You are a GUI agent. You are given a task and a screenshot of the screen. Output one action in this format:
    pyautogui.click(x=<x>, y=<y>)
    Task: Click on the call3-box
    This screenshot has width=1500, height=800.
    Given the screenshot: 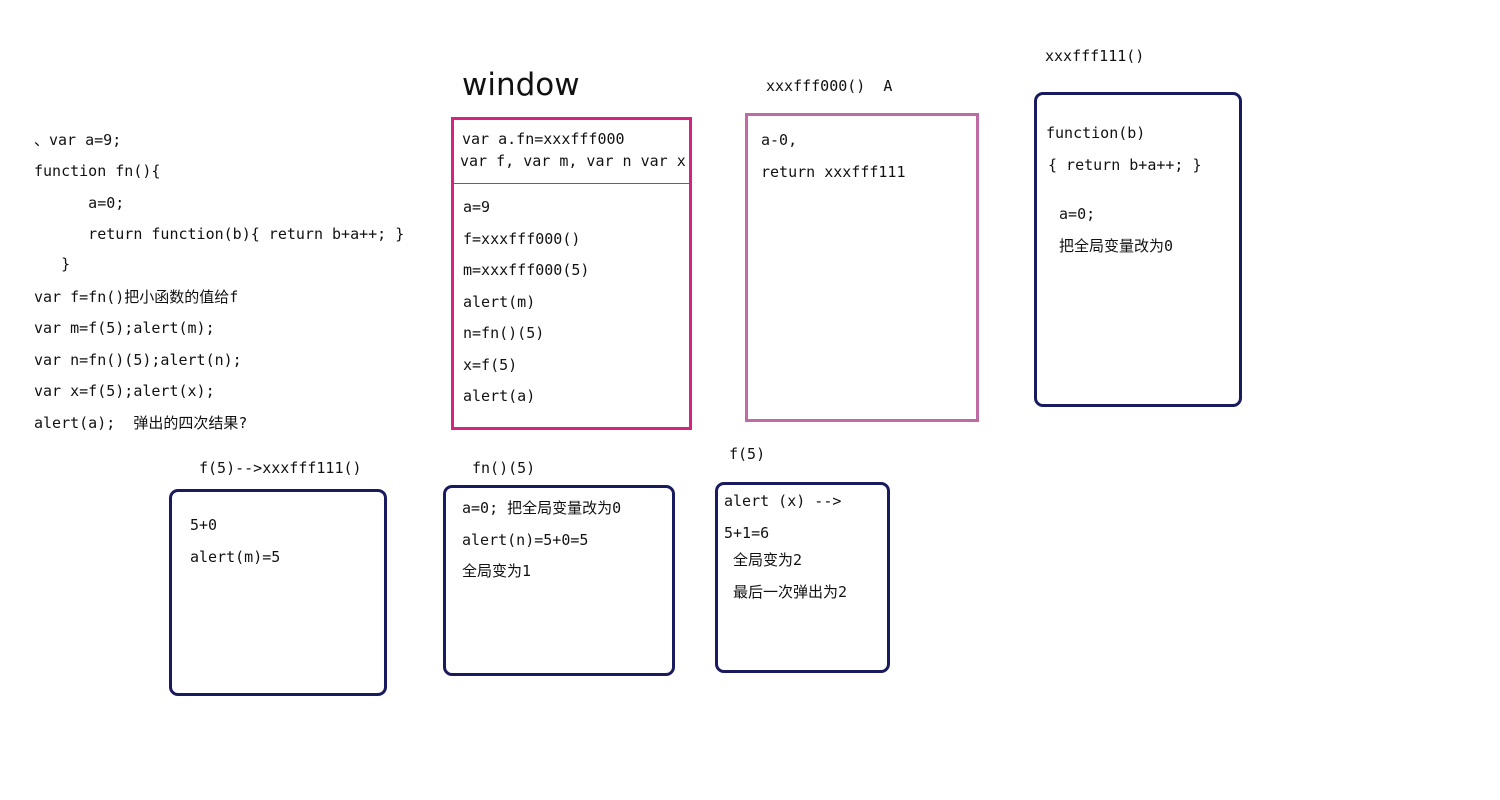 What is the action you would take?
    pyautogui.click(x=802, y=577)
    